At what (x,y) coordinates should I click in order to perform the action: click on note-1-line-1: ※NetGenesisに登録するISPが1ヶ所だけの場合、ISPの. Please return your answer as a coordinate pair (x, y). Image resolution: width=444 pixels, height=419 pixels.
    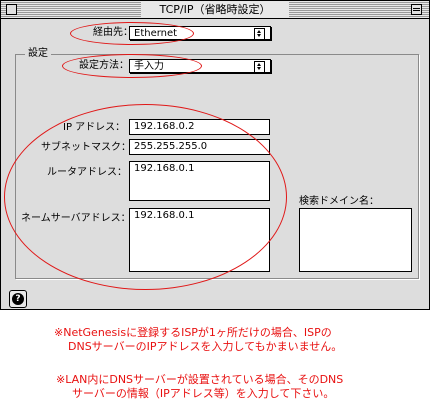
    Looking at the image, I should click on (193, 332).